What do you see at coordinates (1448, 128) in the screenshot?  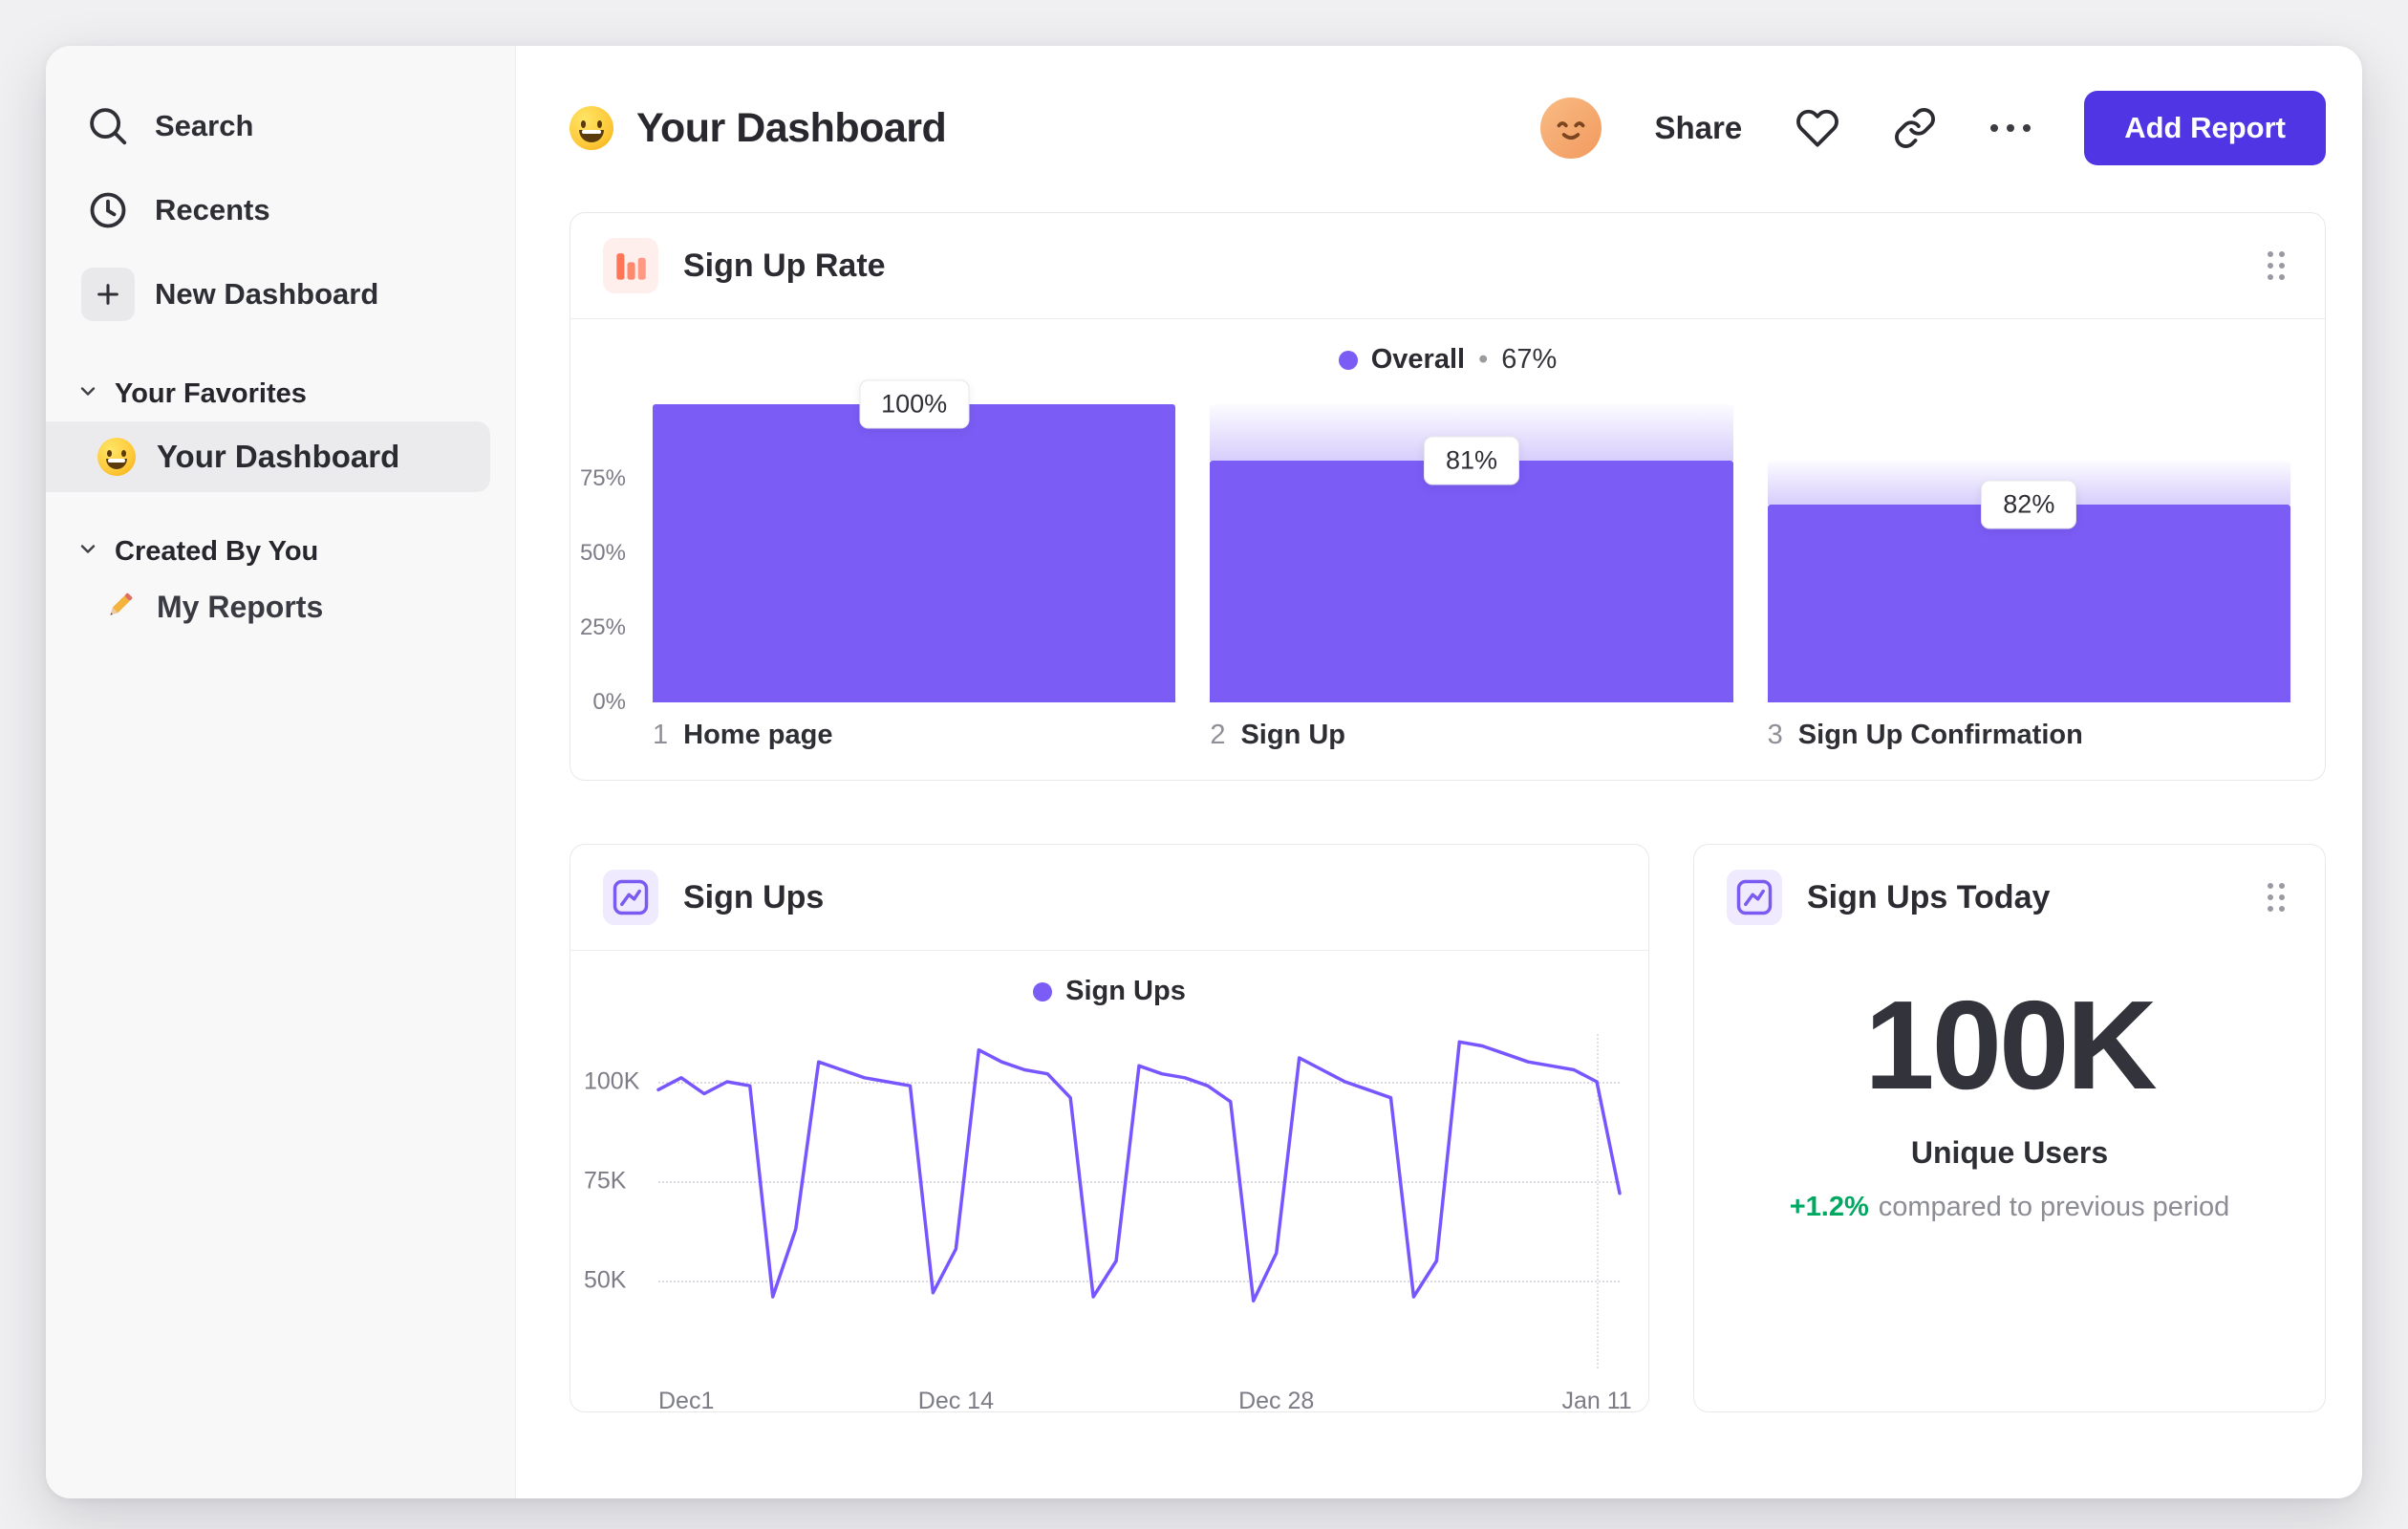 I see `dashboard-header: Your Dashboard Share Add Report` at bounding box center [1448, 128].